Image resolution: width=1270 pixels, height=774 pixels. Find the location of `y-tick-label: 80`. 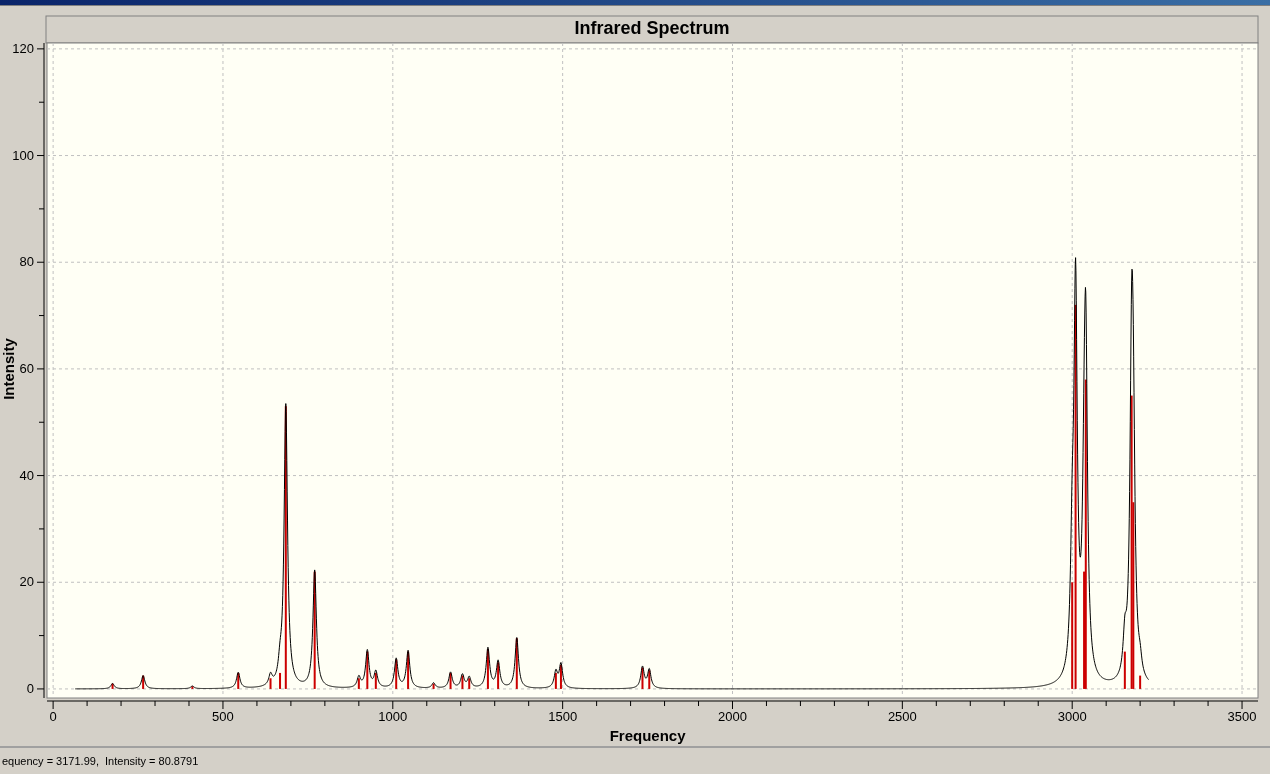

y-tick-label: 80 is located at coordinates (26, 262).